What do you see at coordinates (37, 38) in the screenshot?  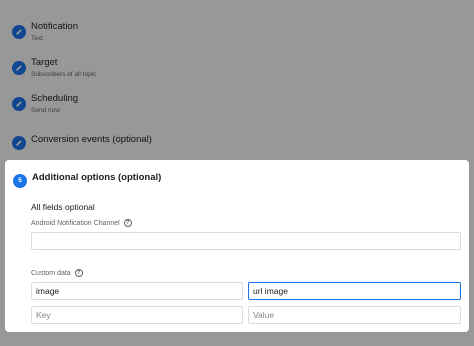 I see `step-subtitle: Text` at bounding box center [37, 38].